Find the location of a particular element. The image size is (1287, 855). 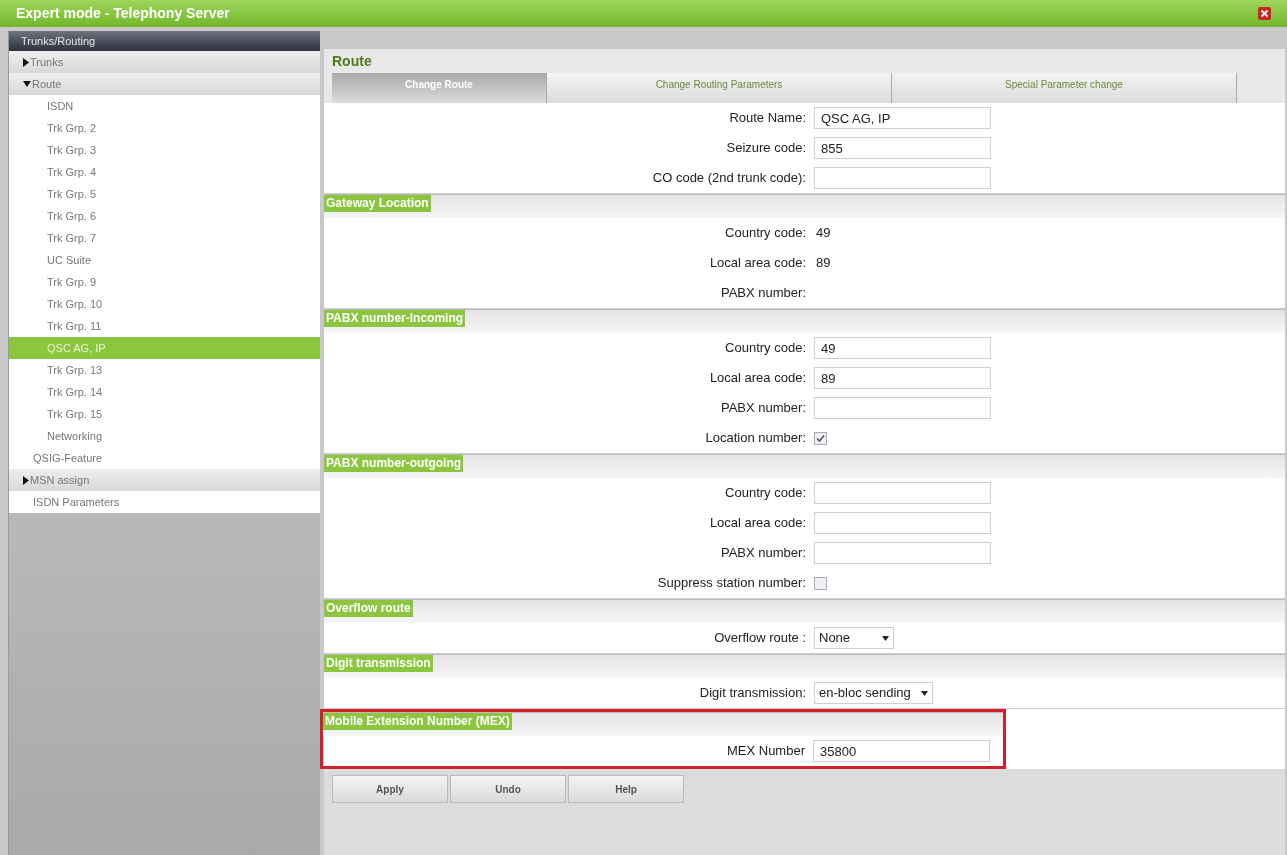

close-icon is located at coordinates (1264, 13).